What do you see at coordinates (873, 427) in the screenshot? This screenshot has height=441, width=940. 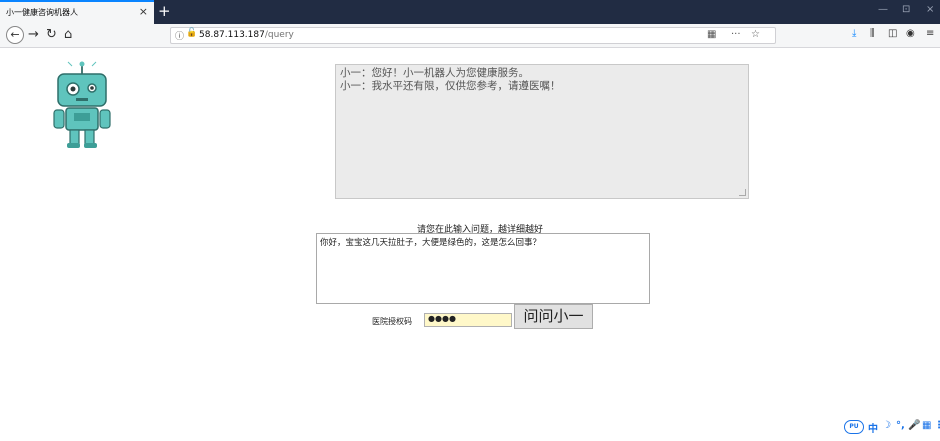 I see `ime-chinese-mode: 中` at bounding box center [873, 427].